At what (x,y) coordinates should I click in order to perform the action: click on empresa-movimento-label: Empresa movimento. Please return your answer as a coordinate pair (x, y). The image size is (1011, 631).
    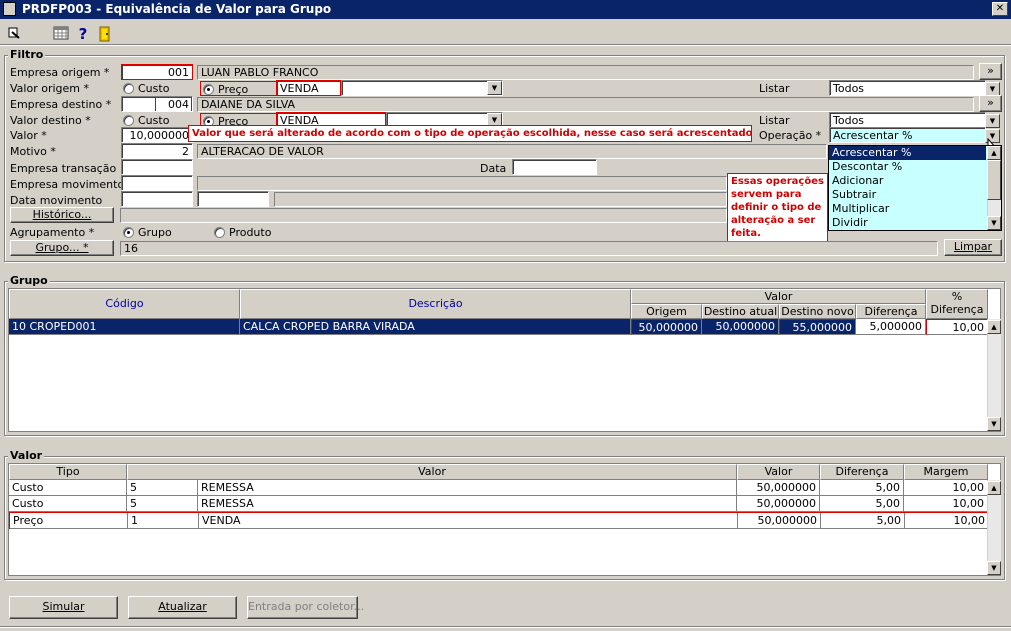
    Looking at the image, I should click on (67, 184).